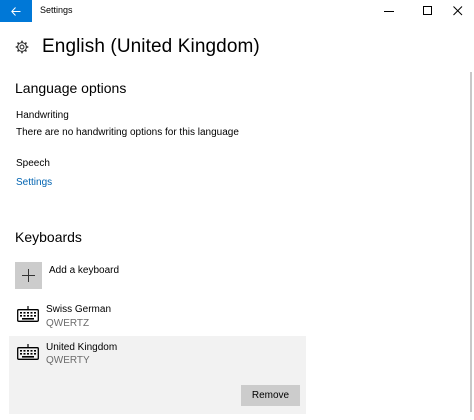  What do you see at coordinates (33, 163) in the screenshot?
I see `speech-label: Speech` at bounding box center [33, 163].